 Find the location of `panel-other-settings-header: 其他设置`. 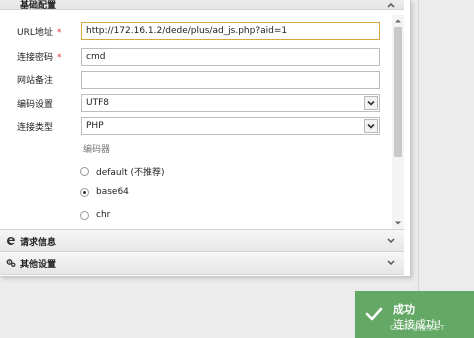

panel-other-settings-header: 其他设置 is located at coordinates (202, 263).